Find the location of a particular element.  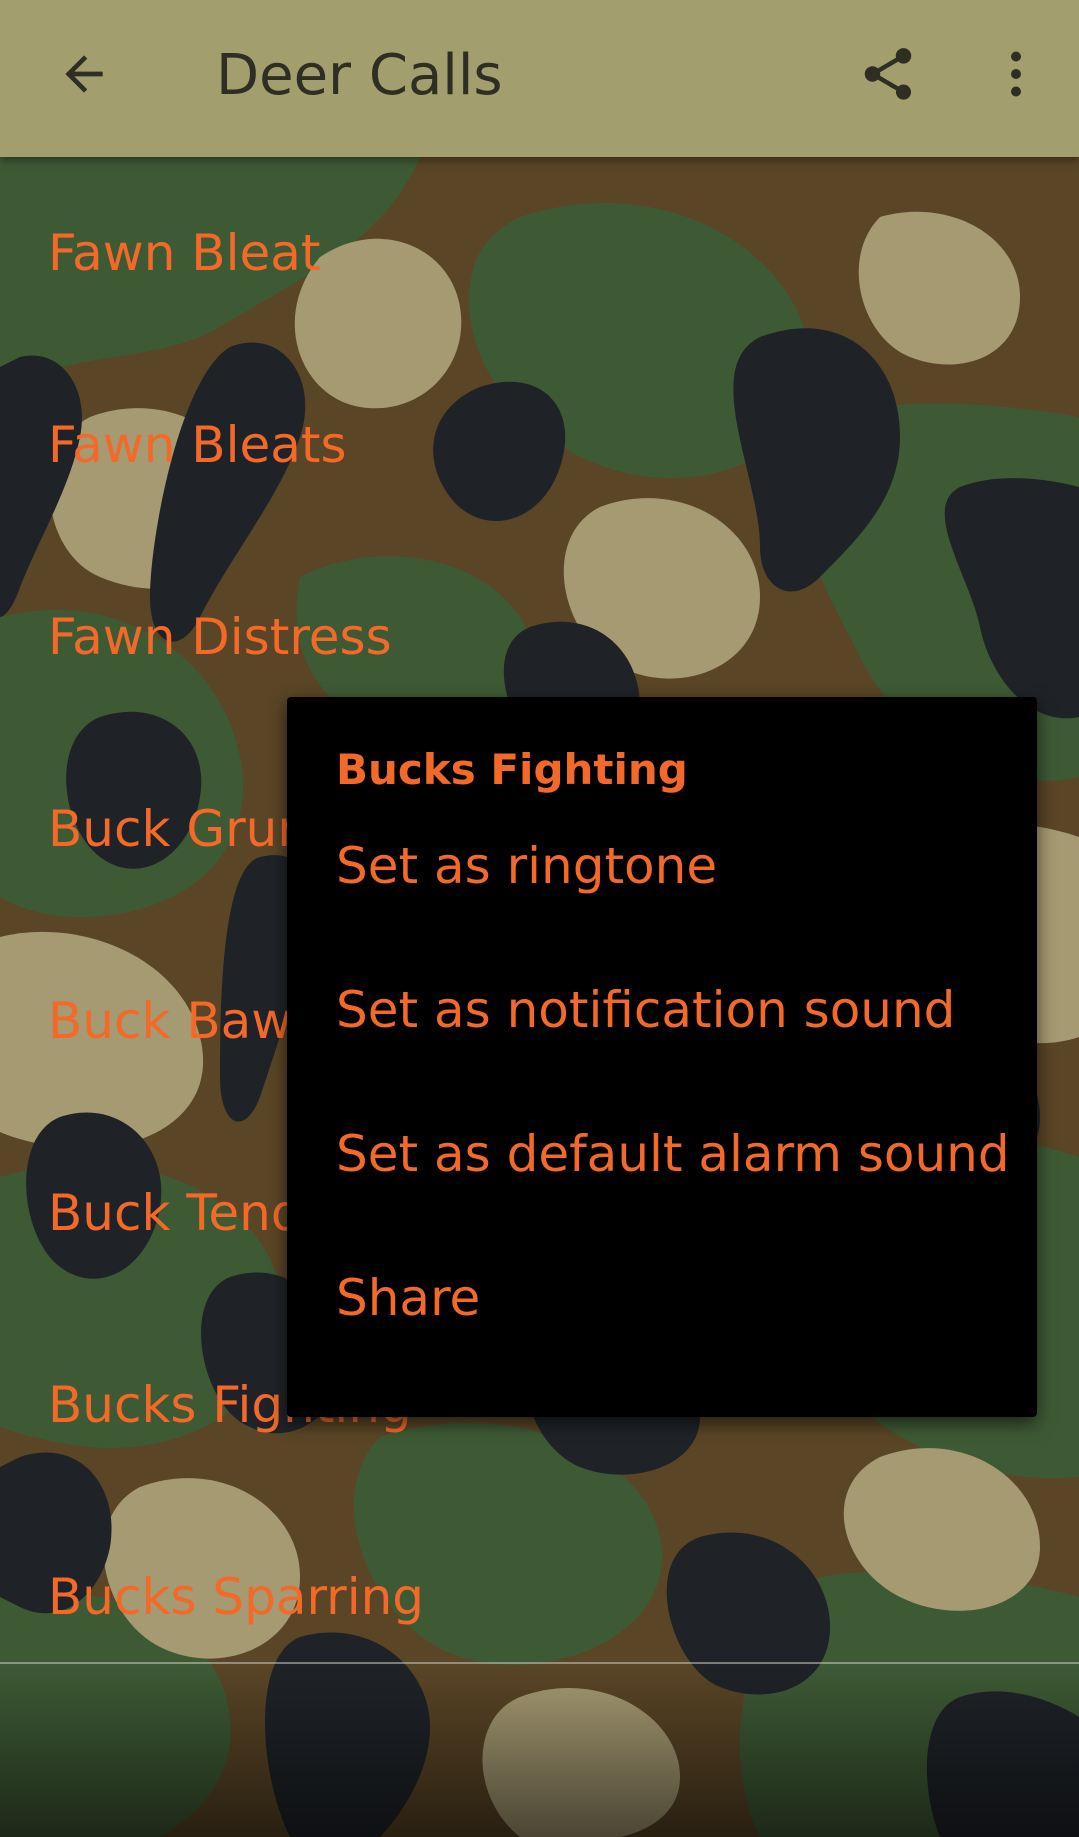

app-bar: Deer Calls is located at coordinates (539, 78).